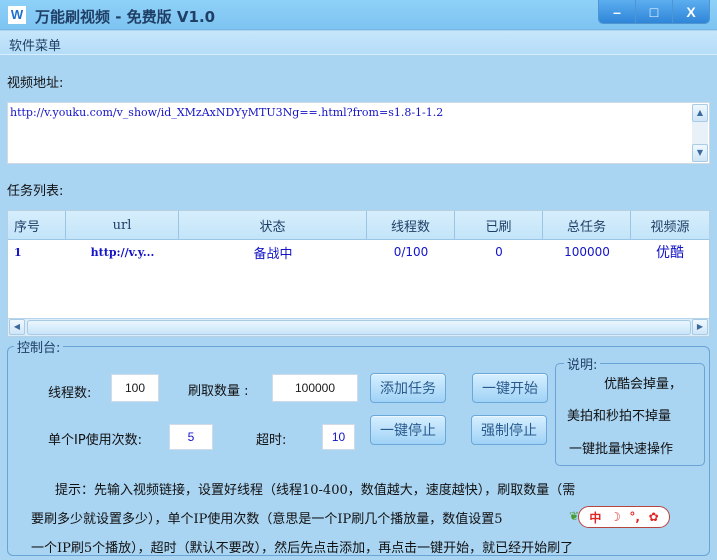 This screenshot has width=717, height=560. What do you see at coordinates (615, 517) in the screenshot?
I see `ime-moon-icon: ☽` at bounding box center [615, 517].